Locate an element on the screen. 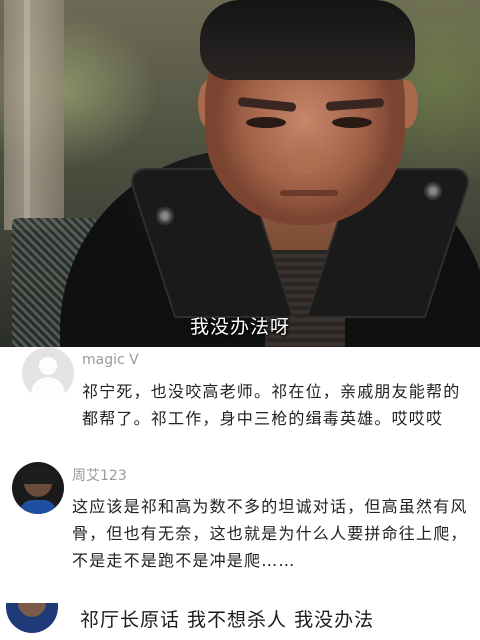 Image resolution: width=480 pixels, height=640 pixels. eye-left is located at coordinates (266, 122).